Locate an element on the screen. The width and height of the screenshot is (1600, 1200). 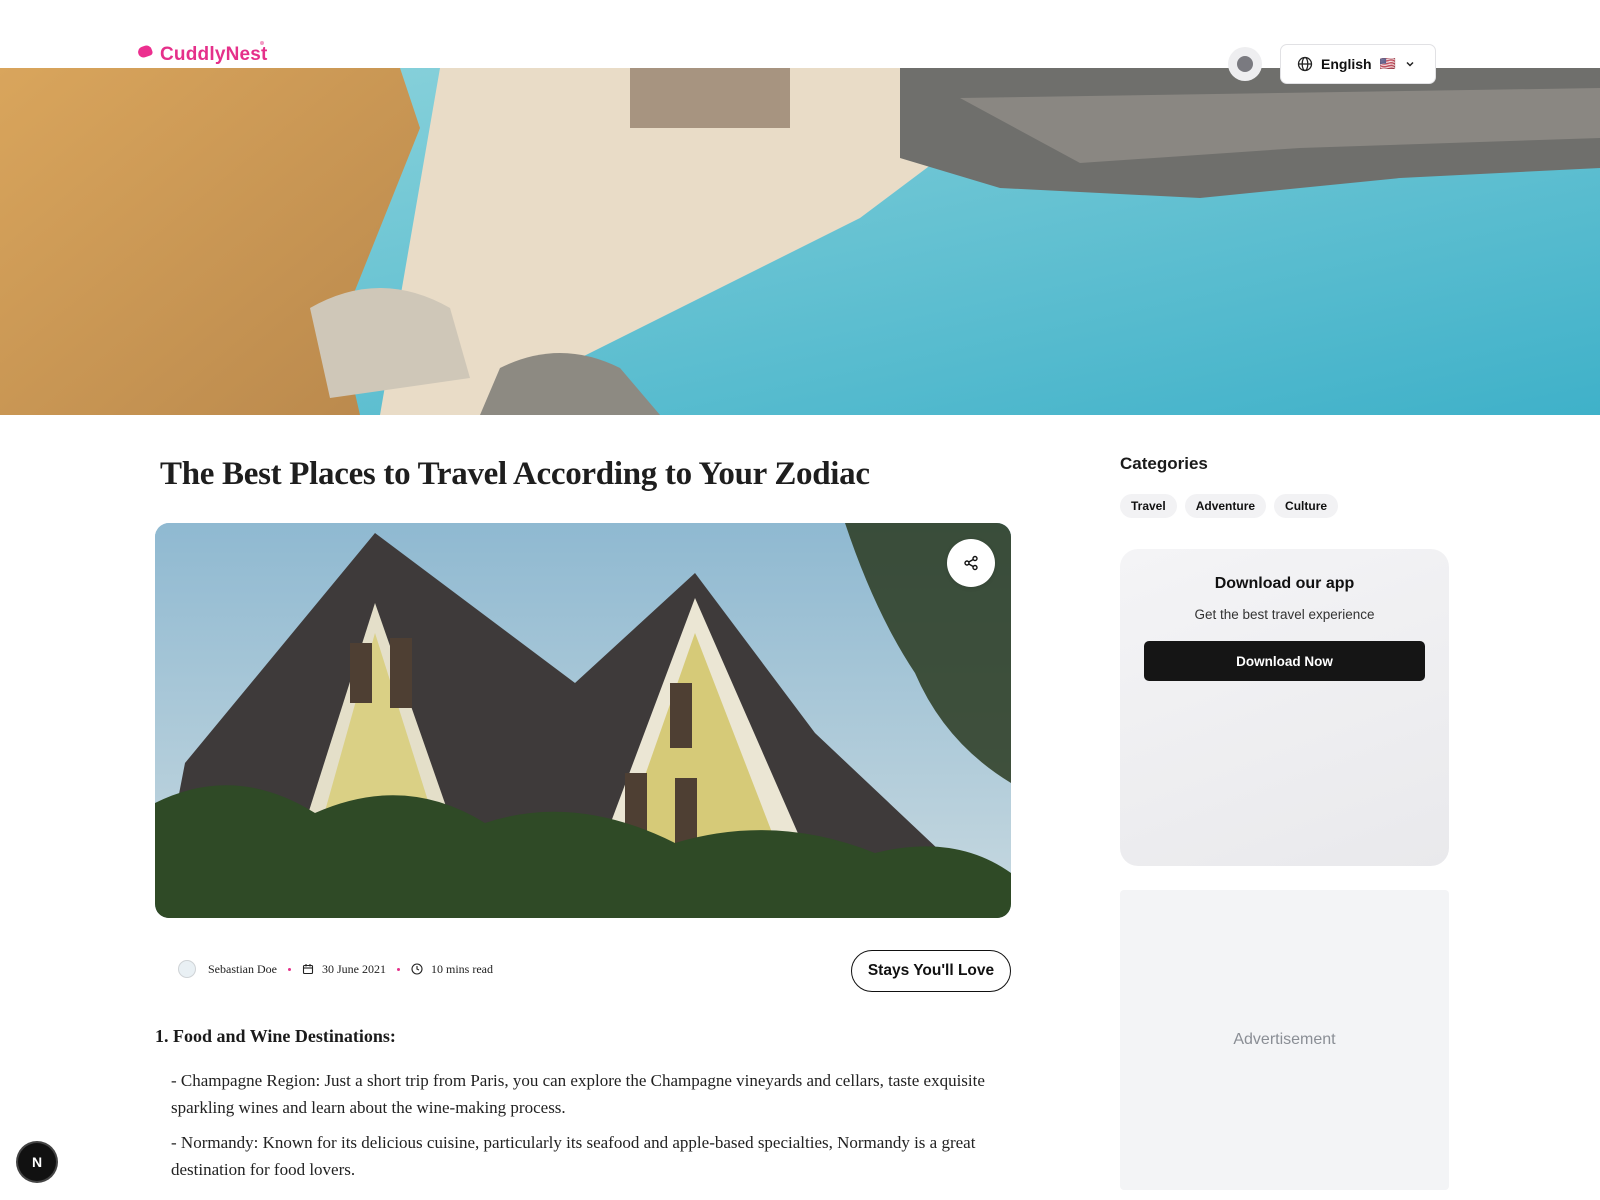
user-icon is located at coordinates (1245, 64).